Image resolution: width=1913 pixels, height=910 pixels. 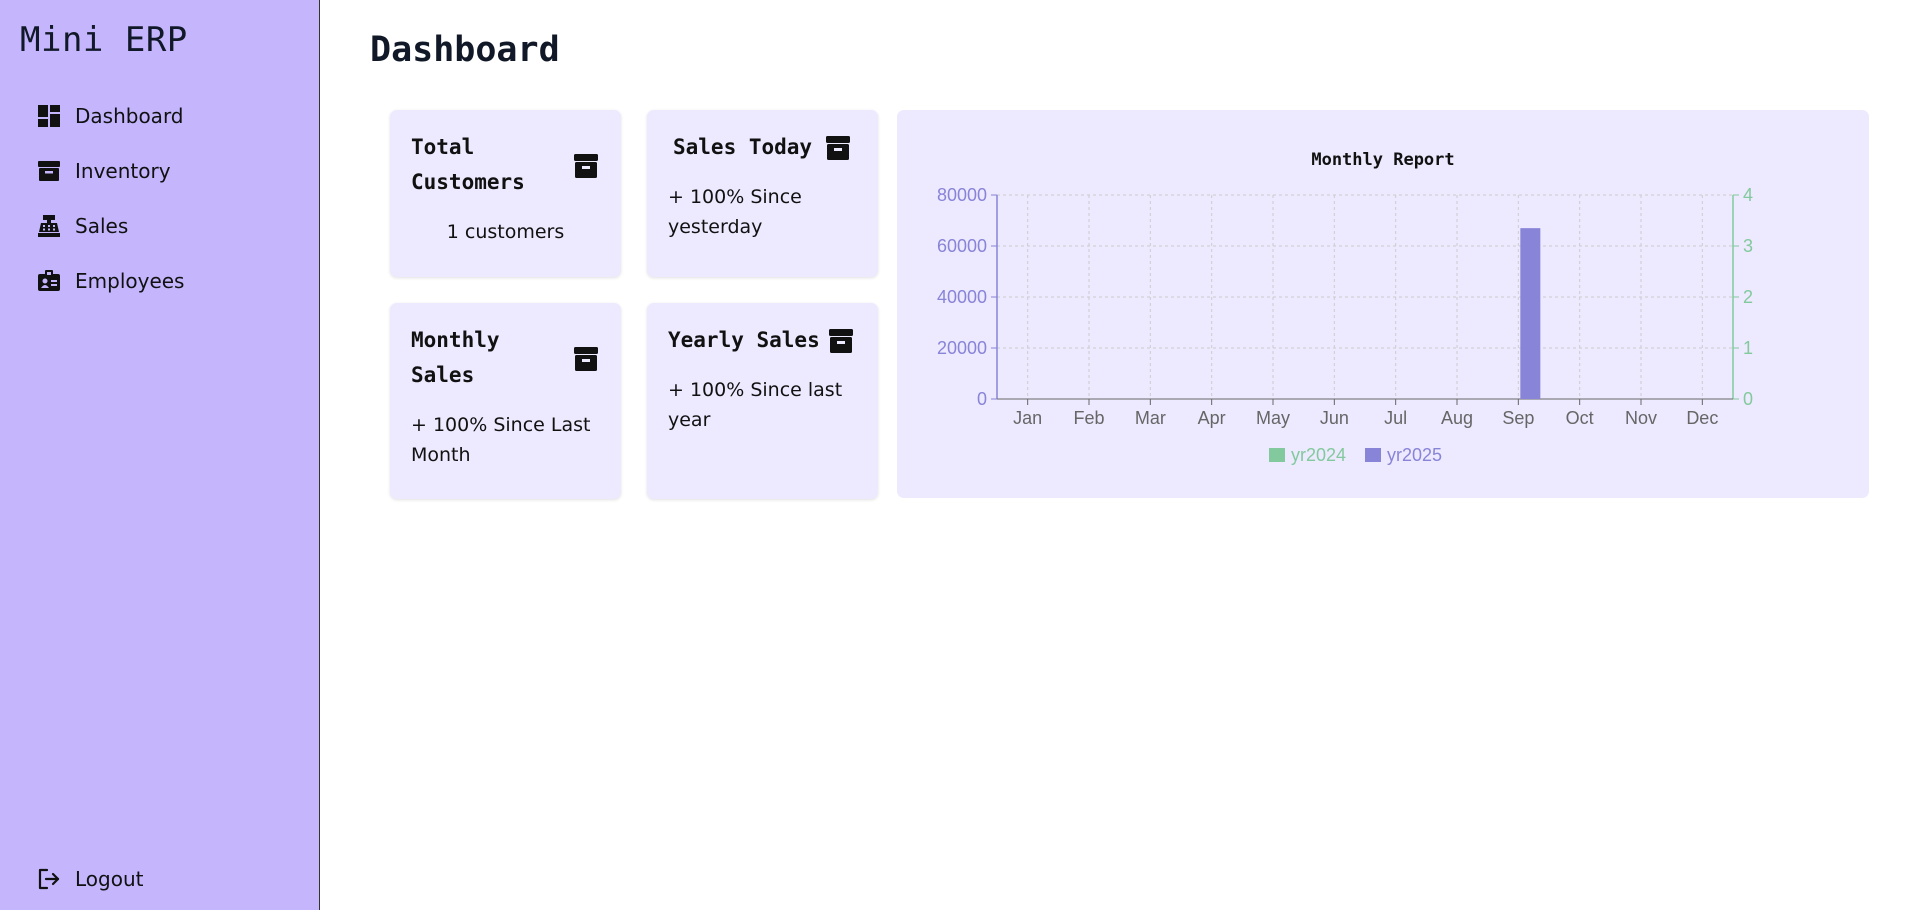 I want to click on sidebar-item-label: Inventory, so click(x=123, y=170).